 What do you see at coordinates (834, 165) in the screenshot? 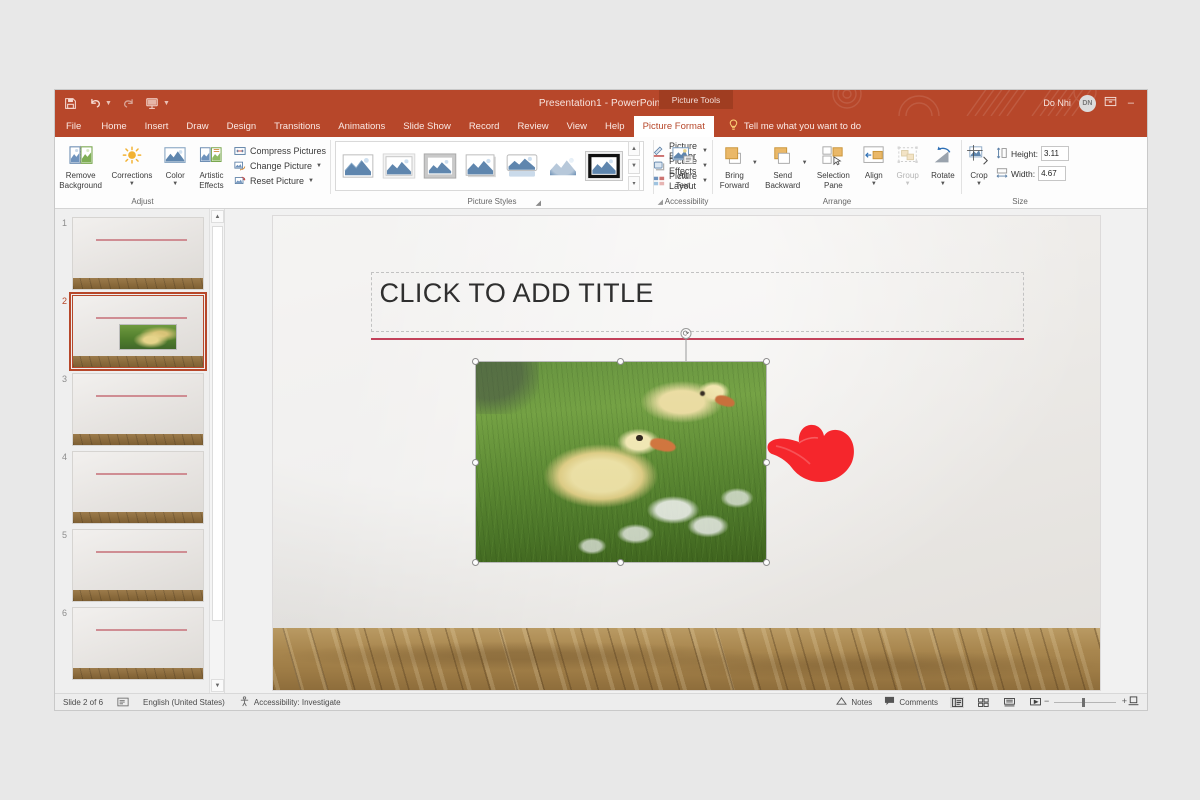
I see `selection-pane-button: Selection Pane` at bounding box center [834, 165].